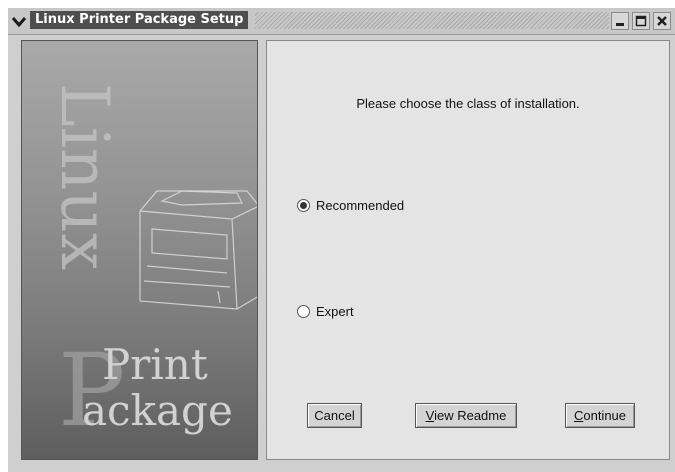 Image resolution: width=675 pixels, height=472 pixels. I want to click on window-title: Linux Printer Package Setup, so click(139, 20).